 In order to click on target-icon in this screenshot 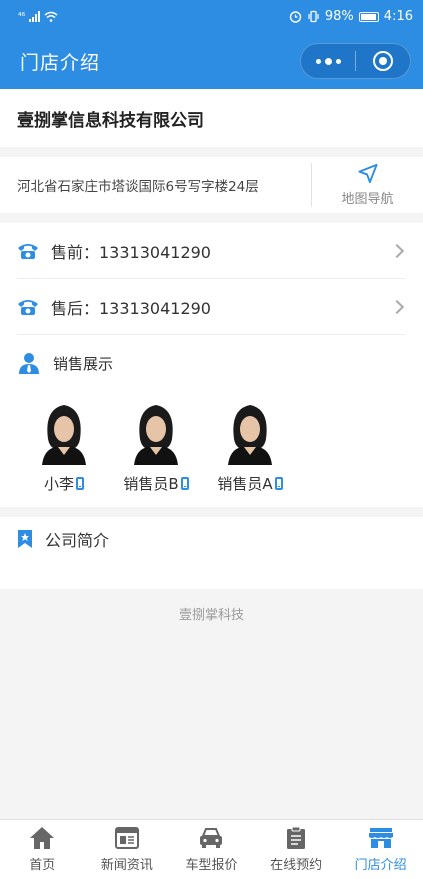, I will do `click(383, 61)`.